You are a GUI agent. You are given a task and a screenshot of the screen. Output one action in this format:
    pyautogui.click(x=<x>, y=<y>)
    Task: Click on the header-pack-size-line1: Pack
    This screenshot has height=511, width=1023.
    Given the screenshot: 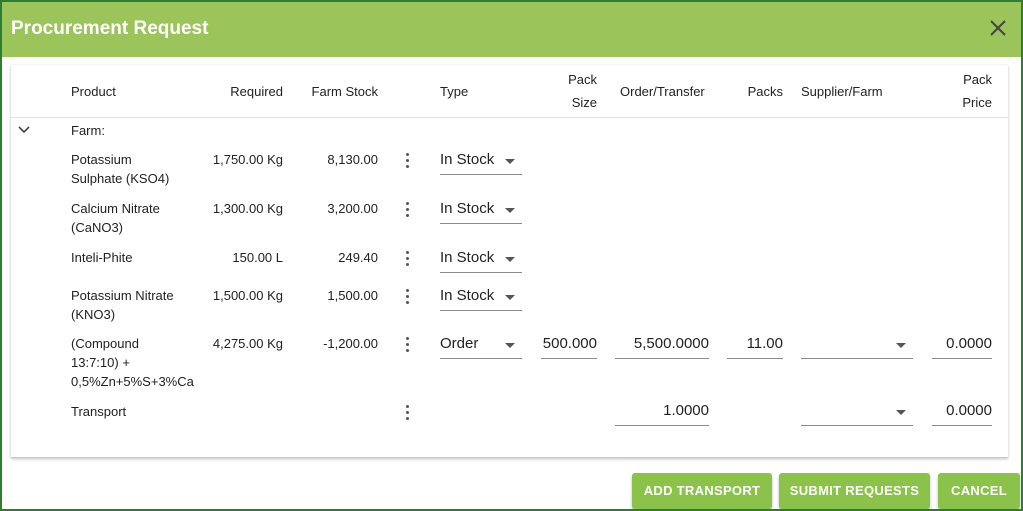 What is the action you would take?
    pyautogui.click(x=582, y=79)
    